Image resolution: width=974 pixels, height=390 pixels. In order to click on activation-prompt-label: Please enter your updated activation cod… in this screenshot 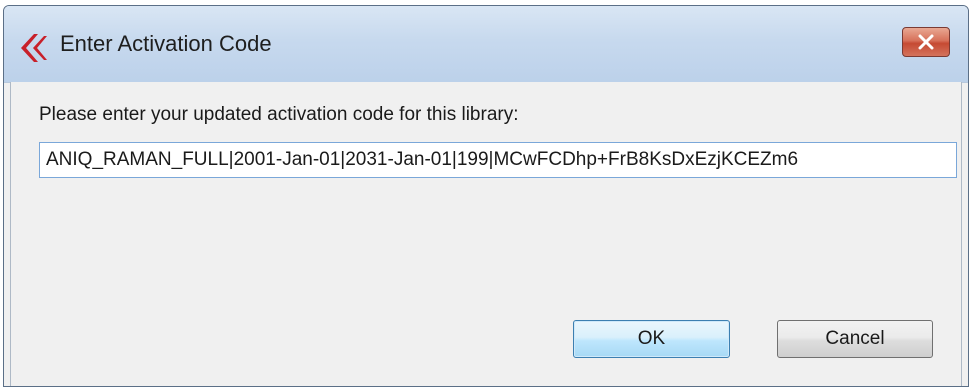, I will do `click(279, 114)`.